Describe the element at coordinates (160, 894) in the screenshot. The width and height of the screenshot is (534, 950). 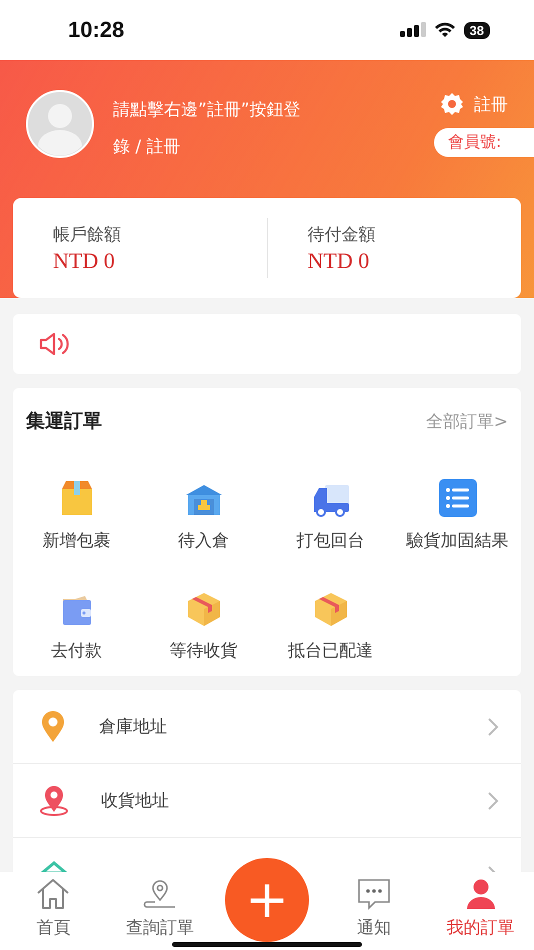
I see `location-route-icon` at that location.